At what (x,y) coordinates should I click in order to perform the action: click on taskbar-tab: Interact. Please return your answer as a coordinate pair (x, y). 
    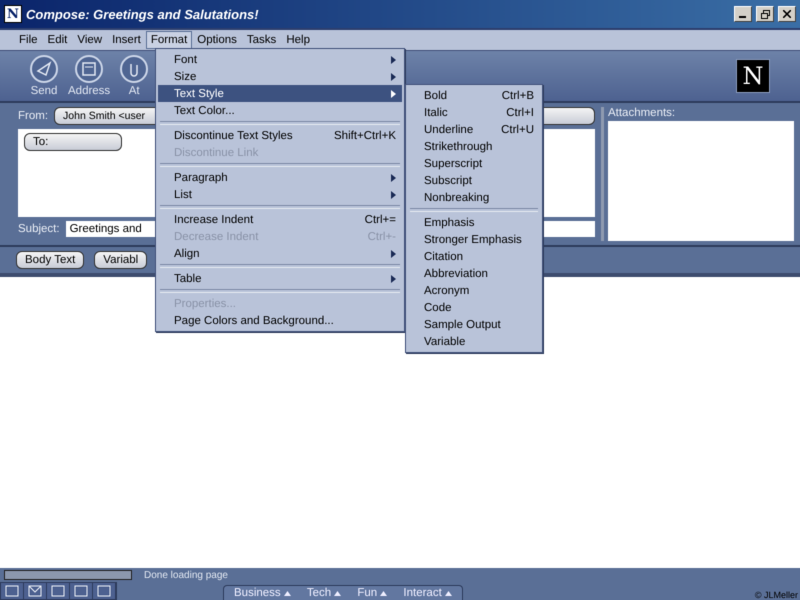
    Looking at the image, I should click on (427, 593).